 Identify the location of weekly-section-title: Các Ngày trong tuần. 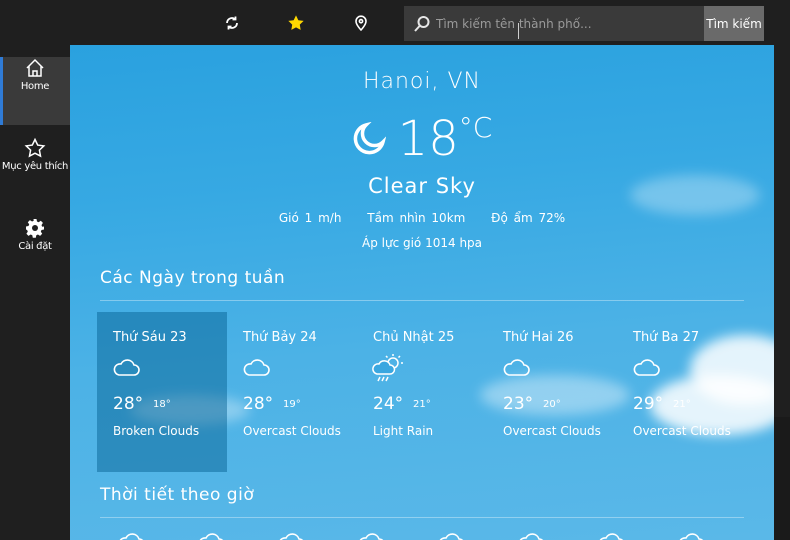
(193, 278).